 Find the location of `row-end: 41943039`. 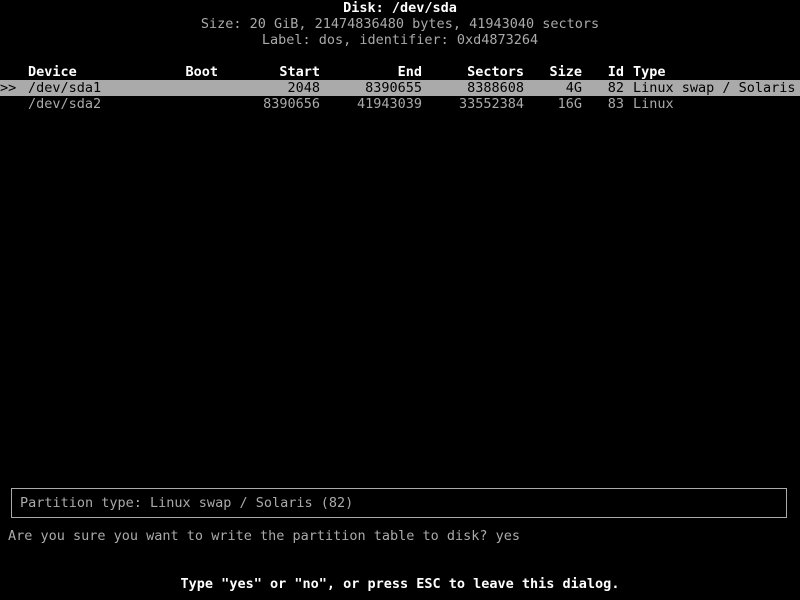

row-end: 41943039 is located at coordinates (389, 104).